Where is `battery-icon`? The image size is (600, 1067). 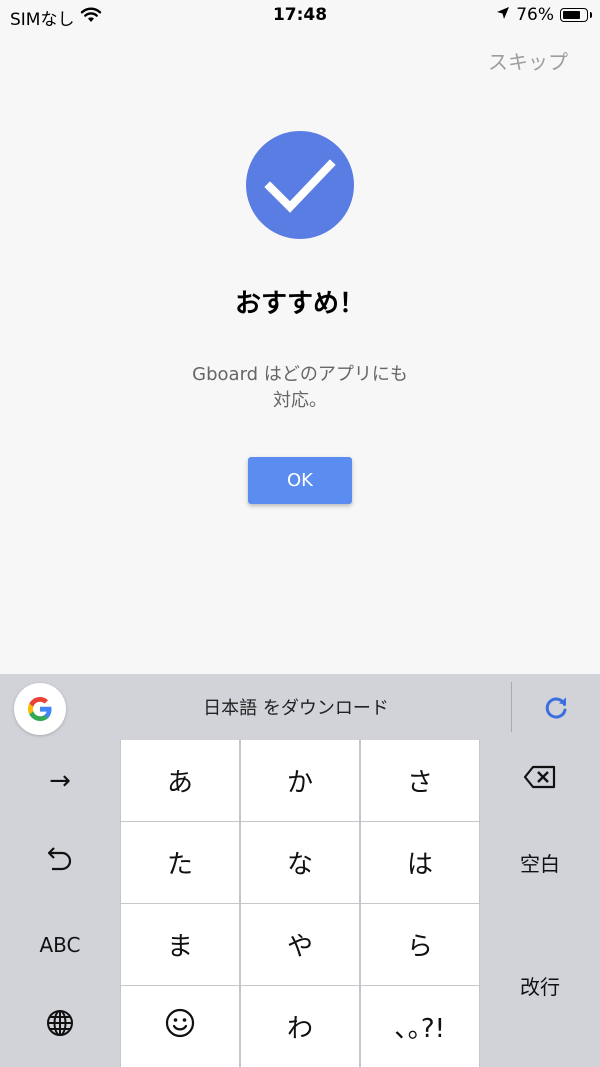 battery-icon is located at coordinates (576, 15).